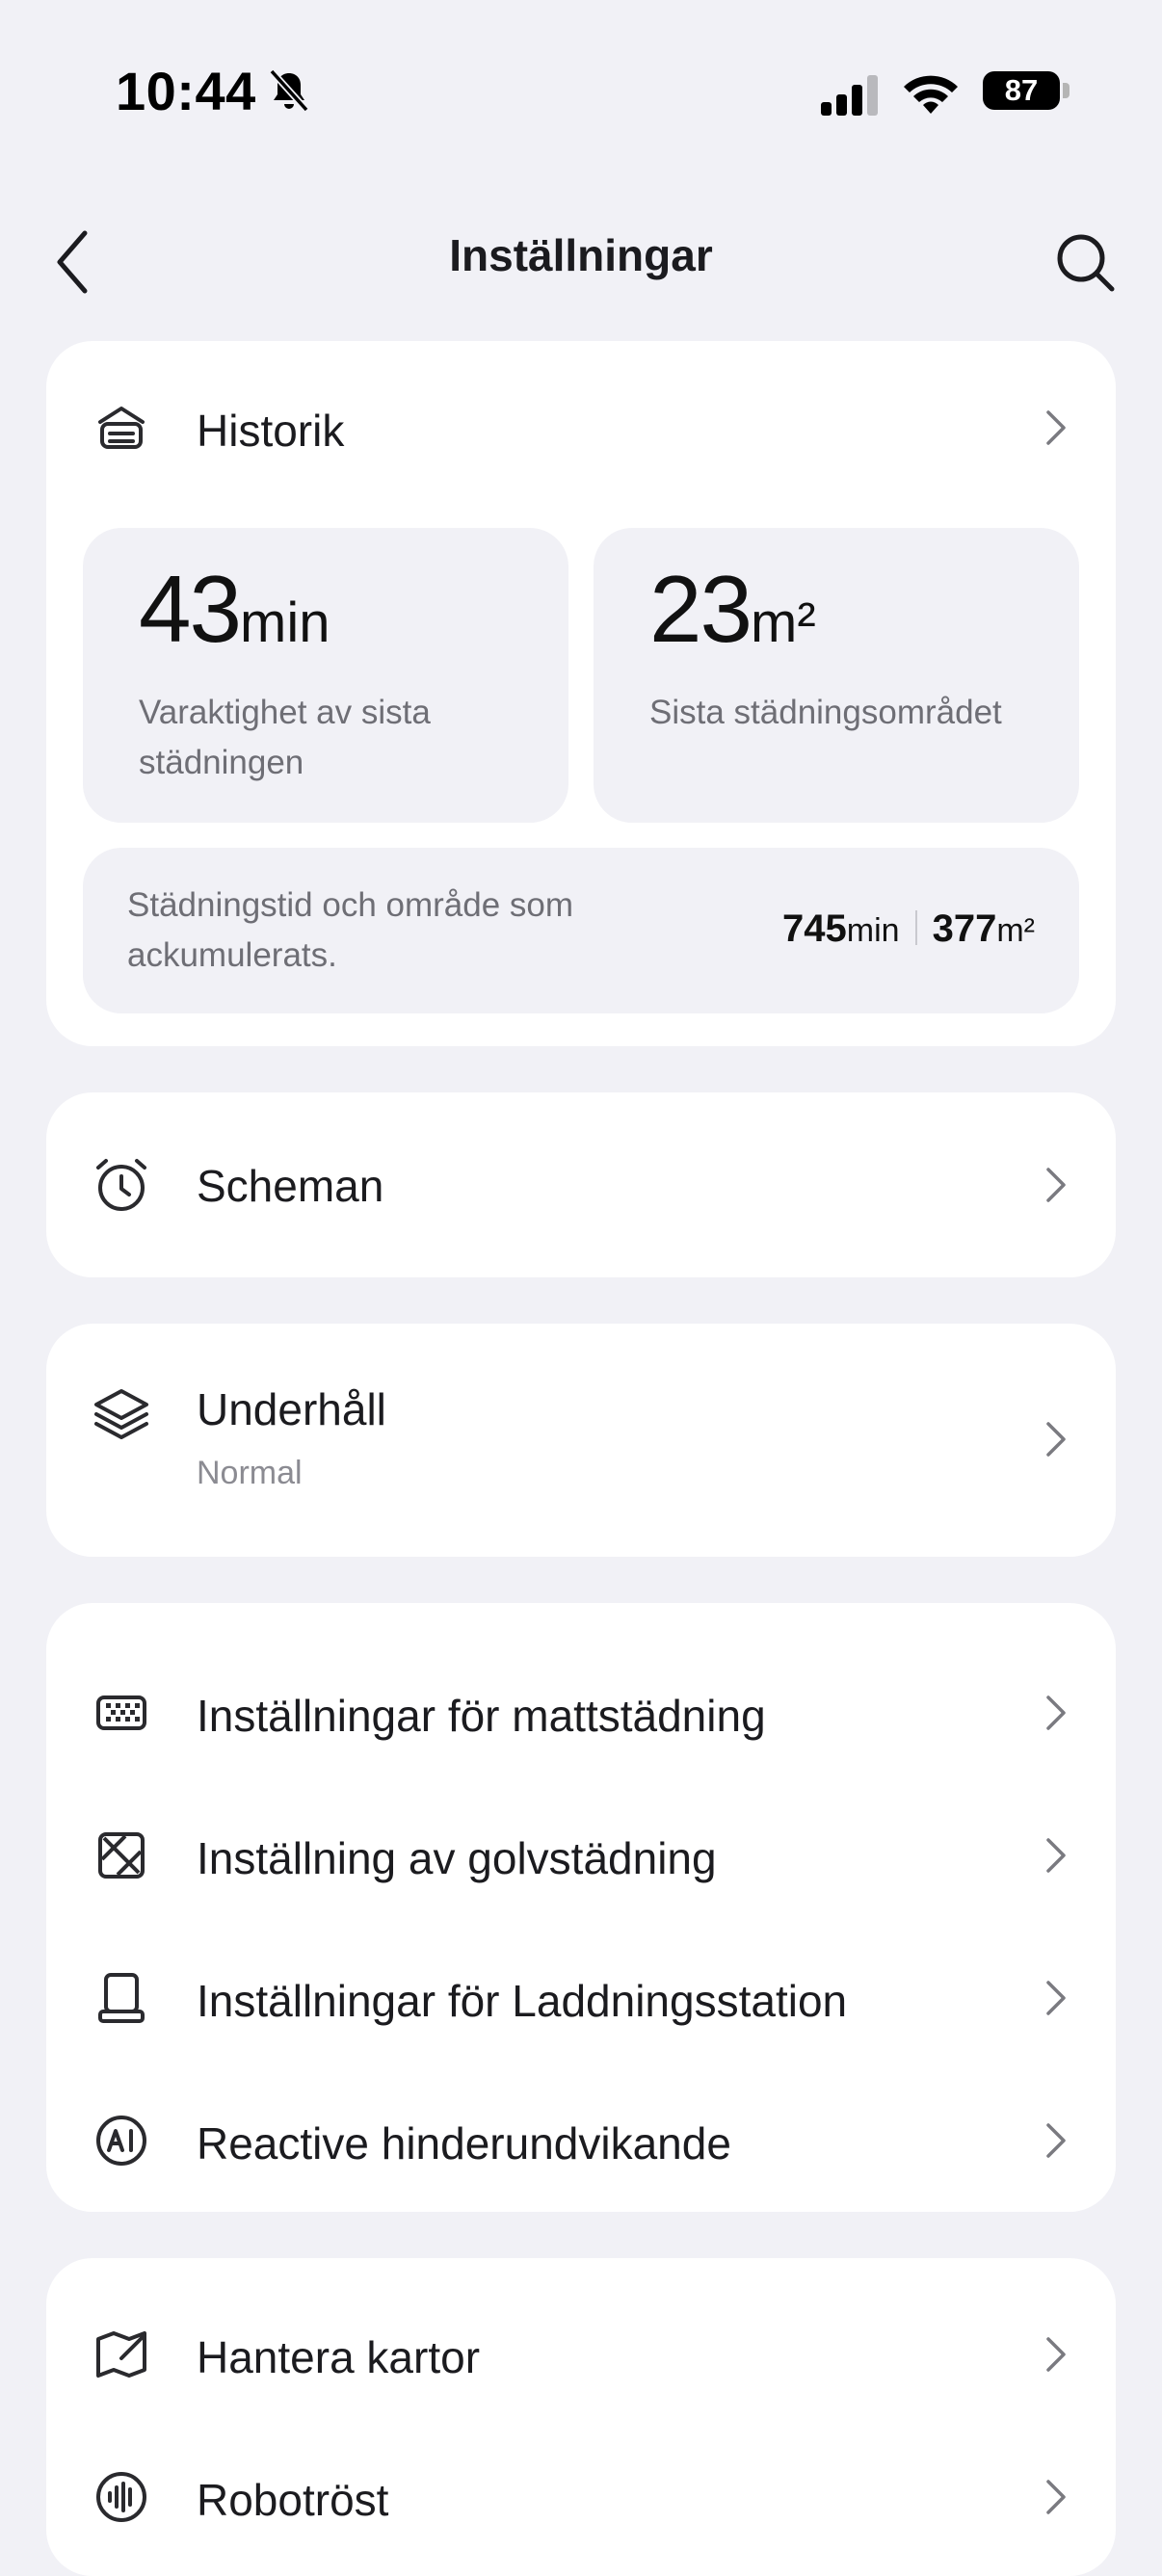 The height and width of the screenshot is (2576, 1162). I want to click on floor-icon, so click(122, 1855).